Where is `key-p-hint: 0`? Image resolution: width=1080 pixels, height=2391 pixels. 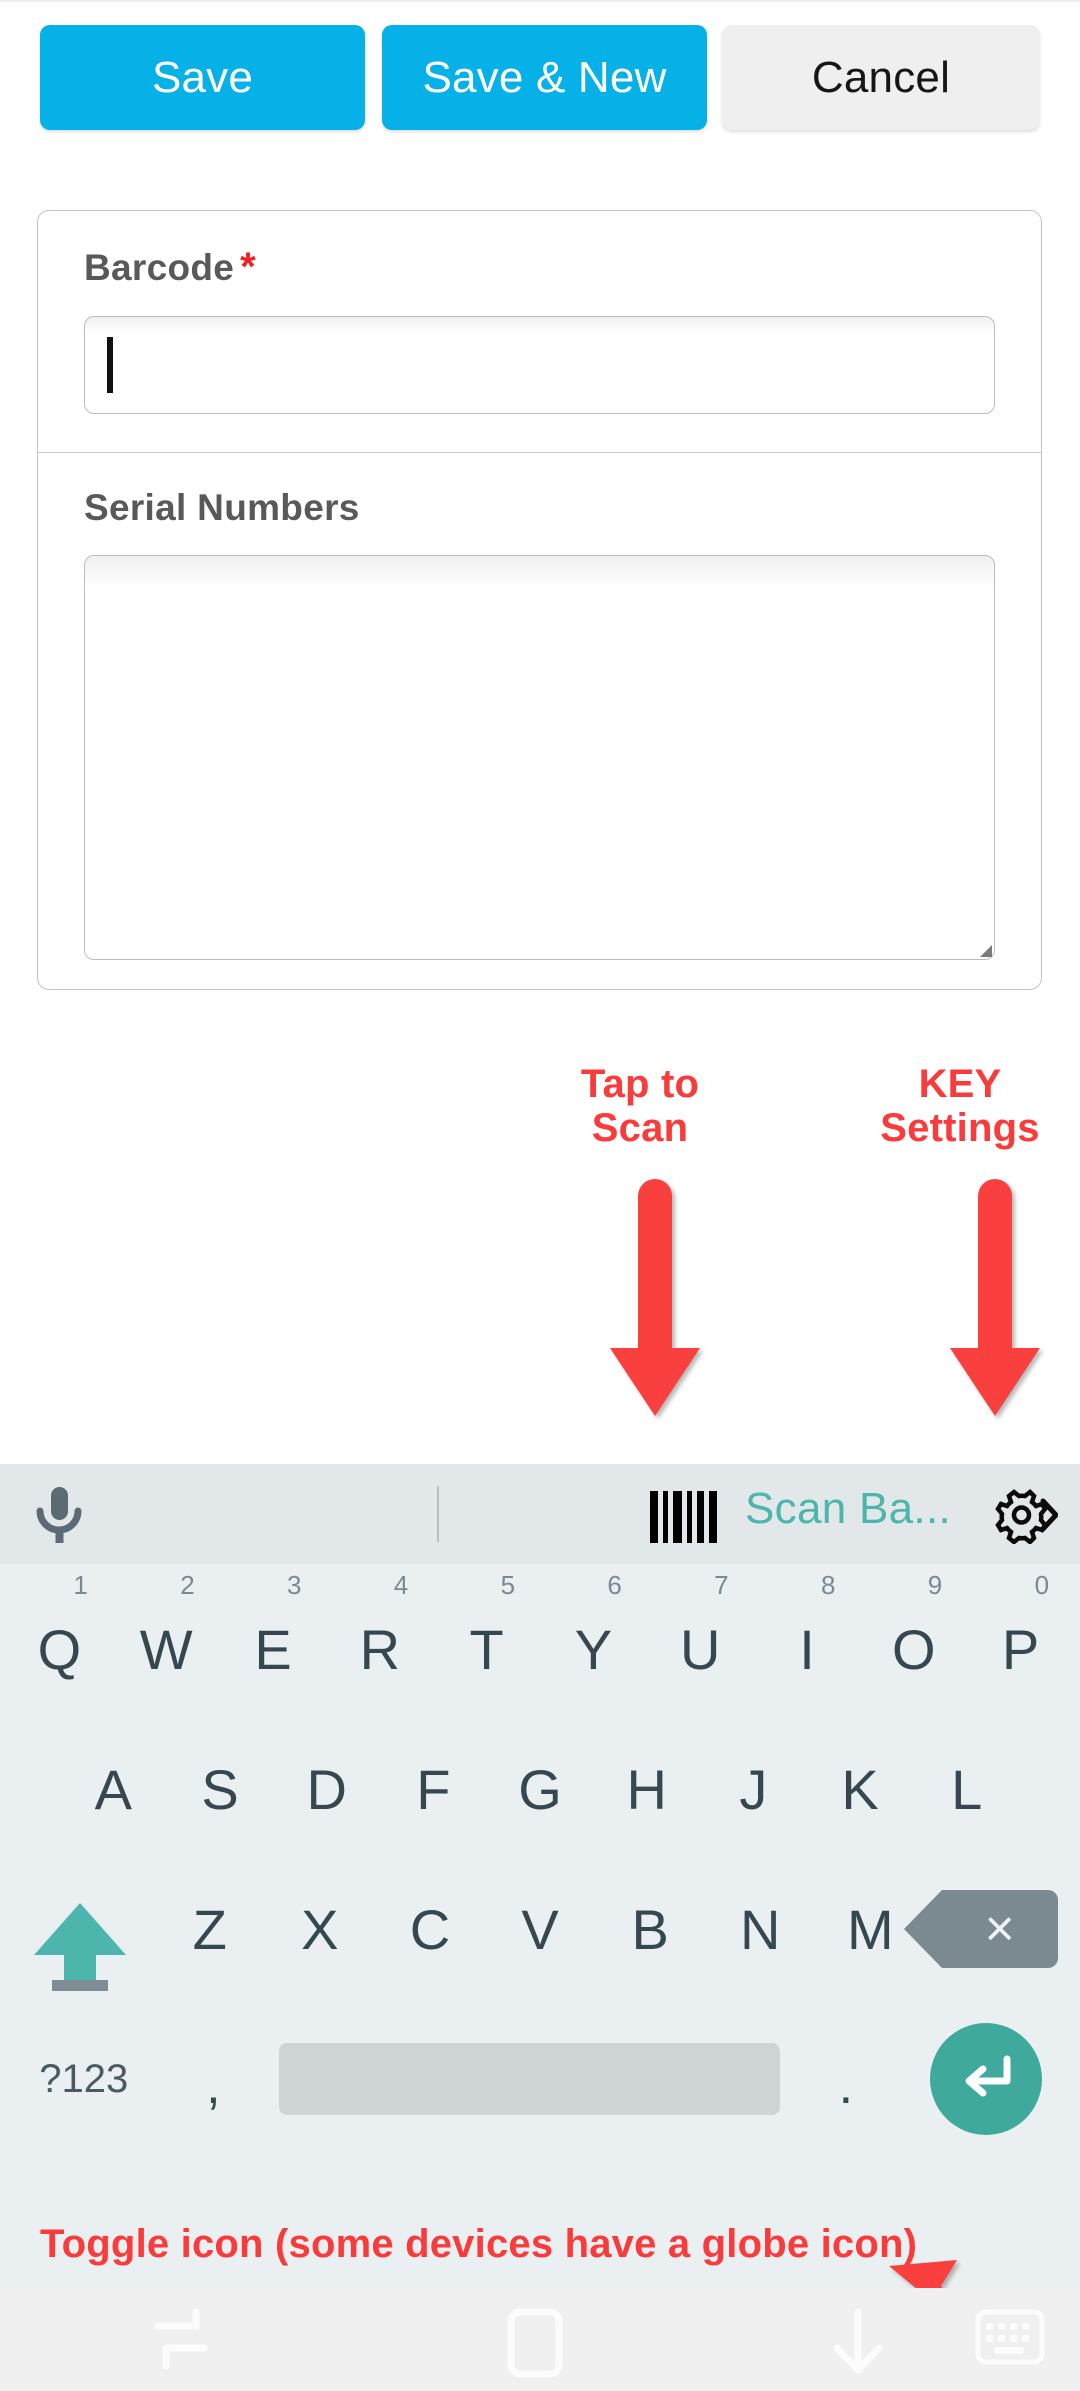 key-p-hint: 0 is located at coordinates (1042, 1585).